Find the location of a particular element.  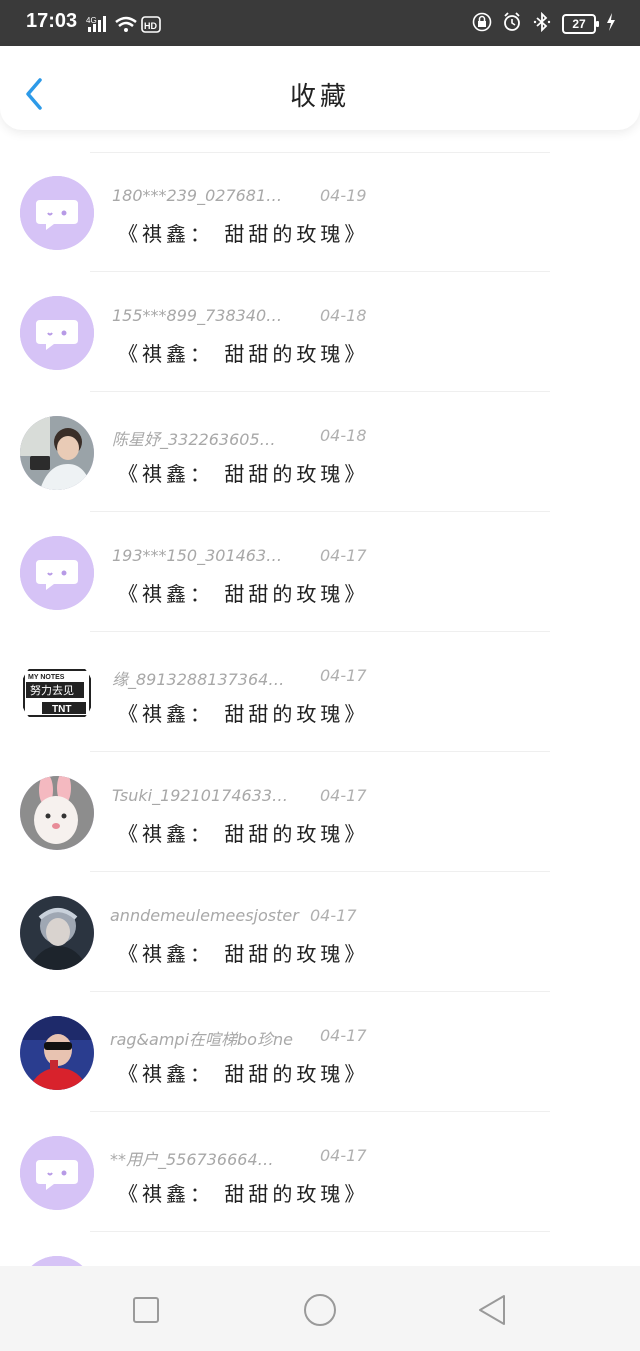

status-bar: 17:03 4G HD 27 is located at coordinates (320, 23).